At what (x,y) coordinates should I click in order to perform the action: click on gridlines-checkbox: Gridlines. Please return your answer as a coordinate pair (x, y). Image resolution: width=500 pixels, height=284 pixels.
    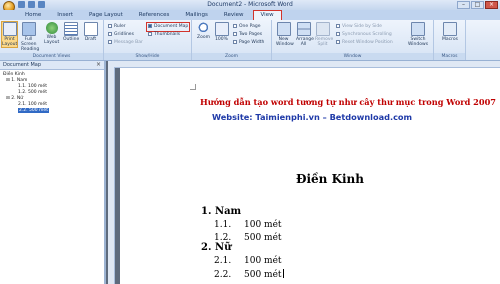
    Looking at the image, I should click on (121, 34).